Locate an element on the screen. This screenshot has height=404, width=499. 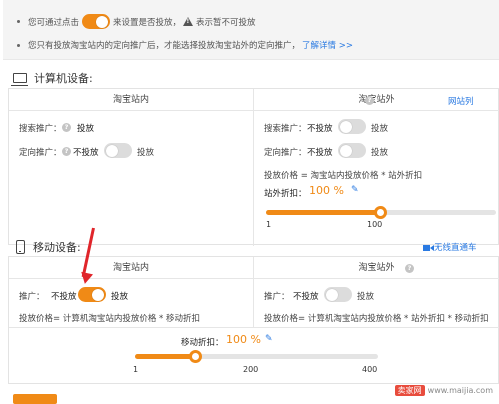
site-list-link: 网站列 is located at coordinates (461, 101).